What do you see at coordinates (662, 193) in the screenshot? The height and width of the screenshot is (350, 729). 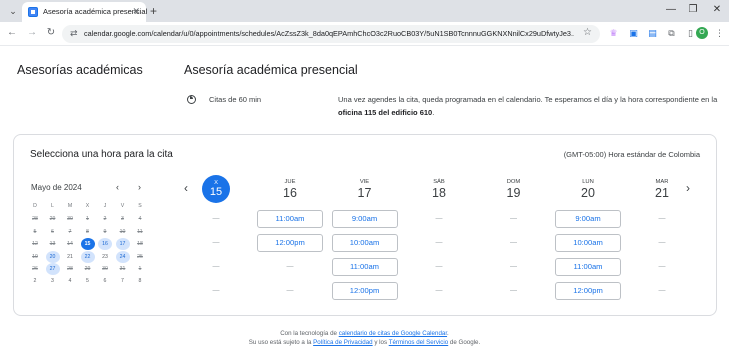 I see `day-number: 21` at bounding box center [662, 193].